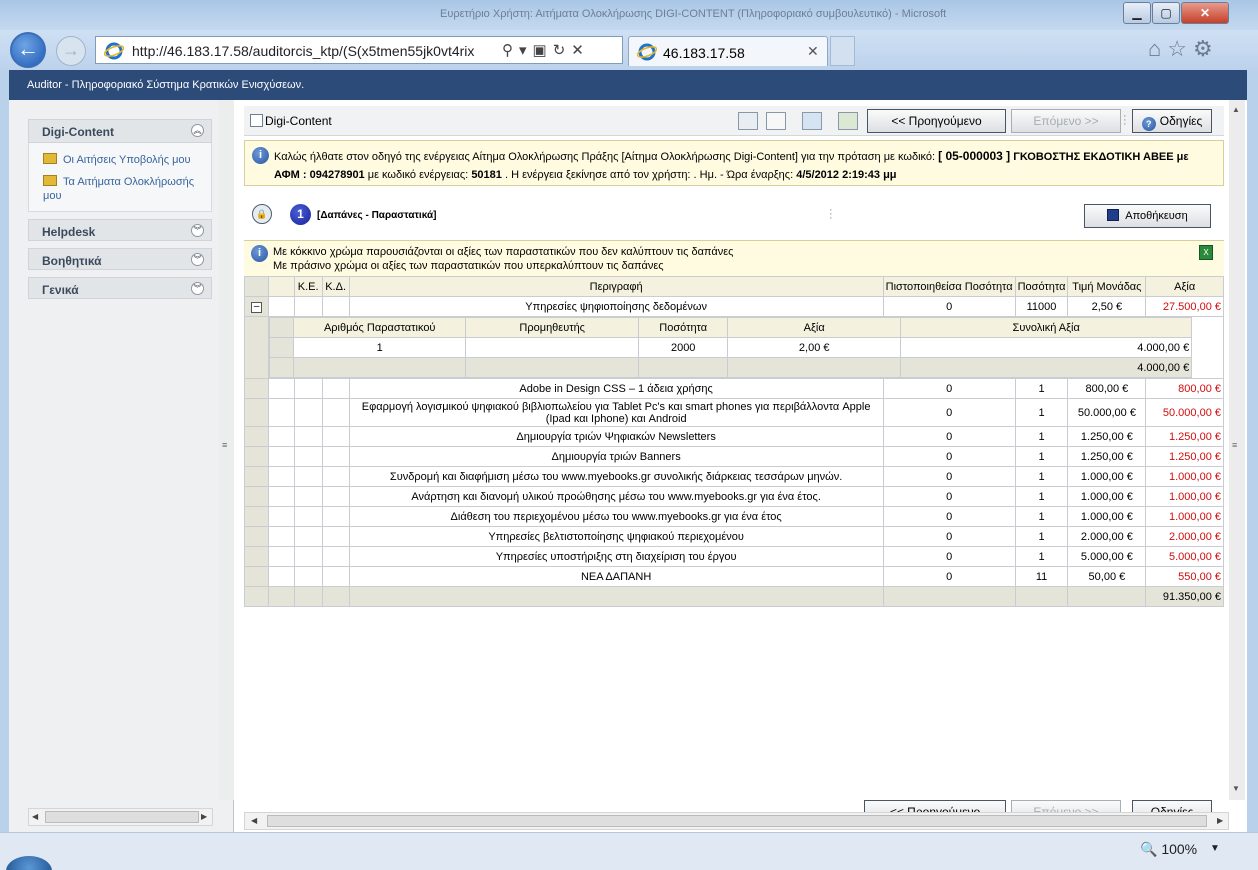 This screenshot has width=1258, height=870. I want to click on address-tools: ⚲▾▣↻✕, so click(546, 50).